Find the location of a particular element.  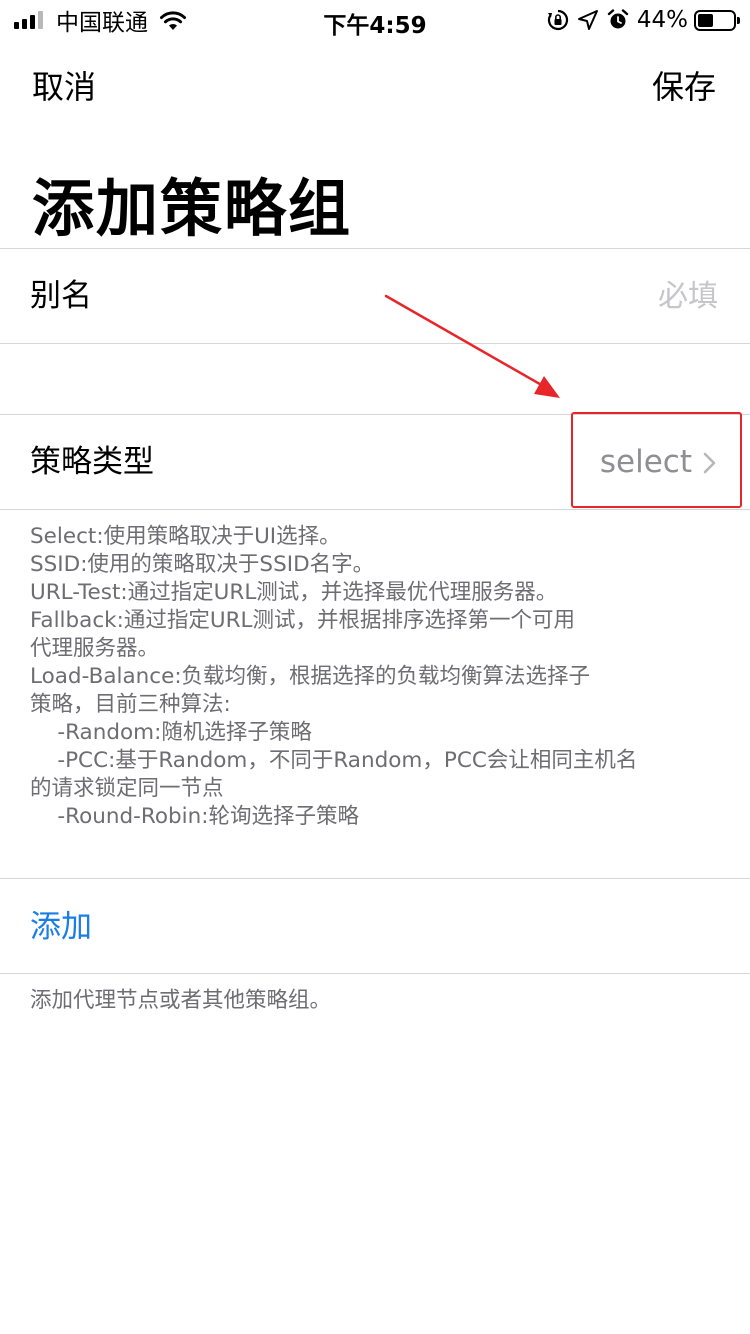

help-line: Fallback:通过指定URL测试，并根据排序选择第一个可用 is located at coordinates (303, 620).